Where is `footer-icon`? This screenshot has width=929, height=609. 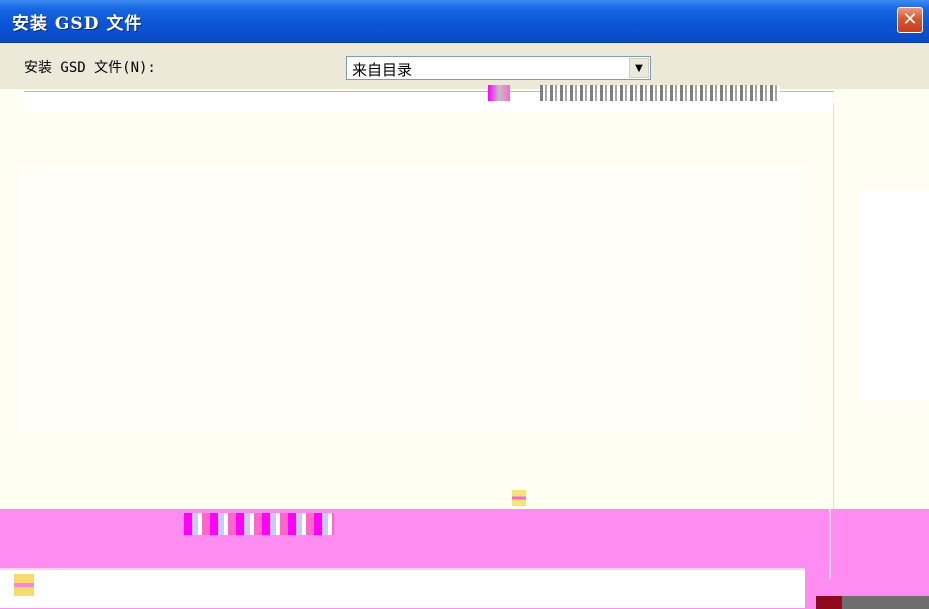 footer-icon is located at coordinates (24, 585).